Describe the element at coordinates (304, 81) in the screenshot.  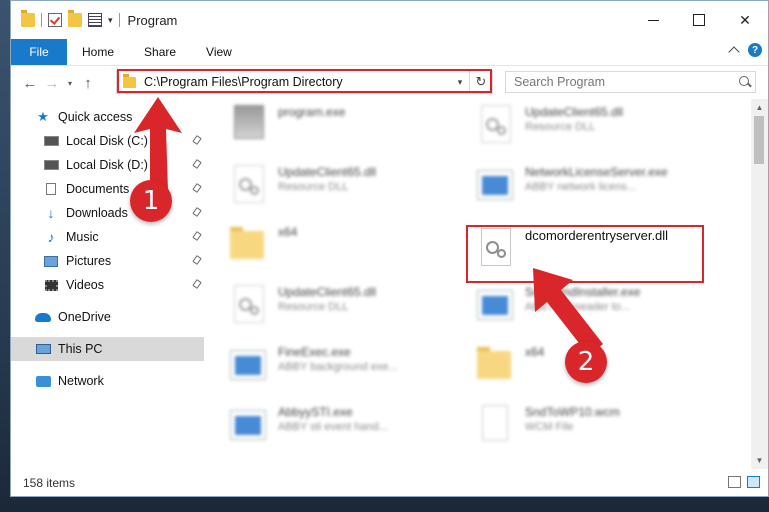
I see `address-highlight-box` at that location.